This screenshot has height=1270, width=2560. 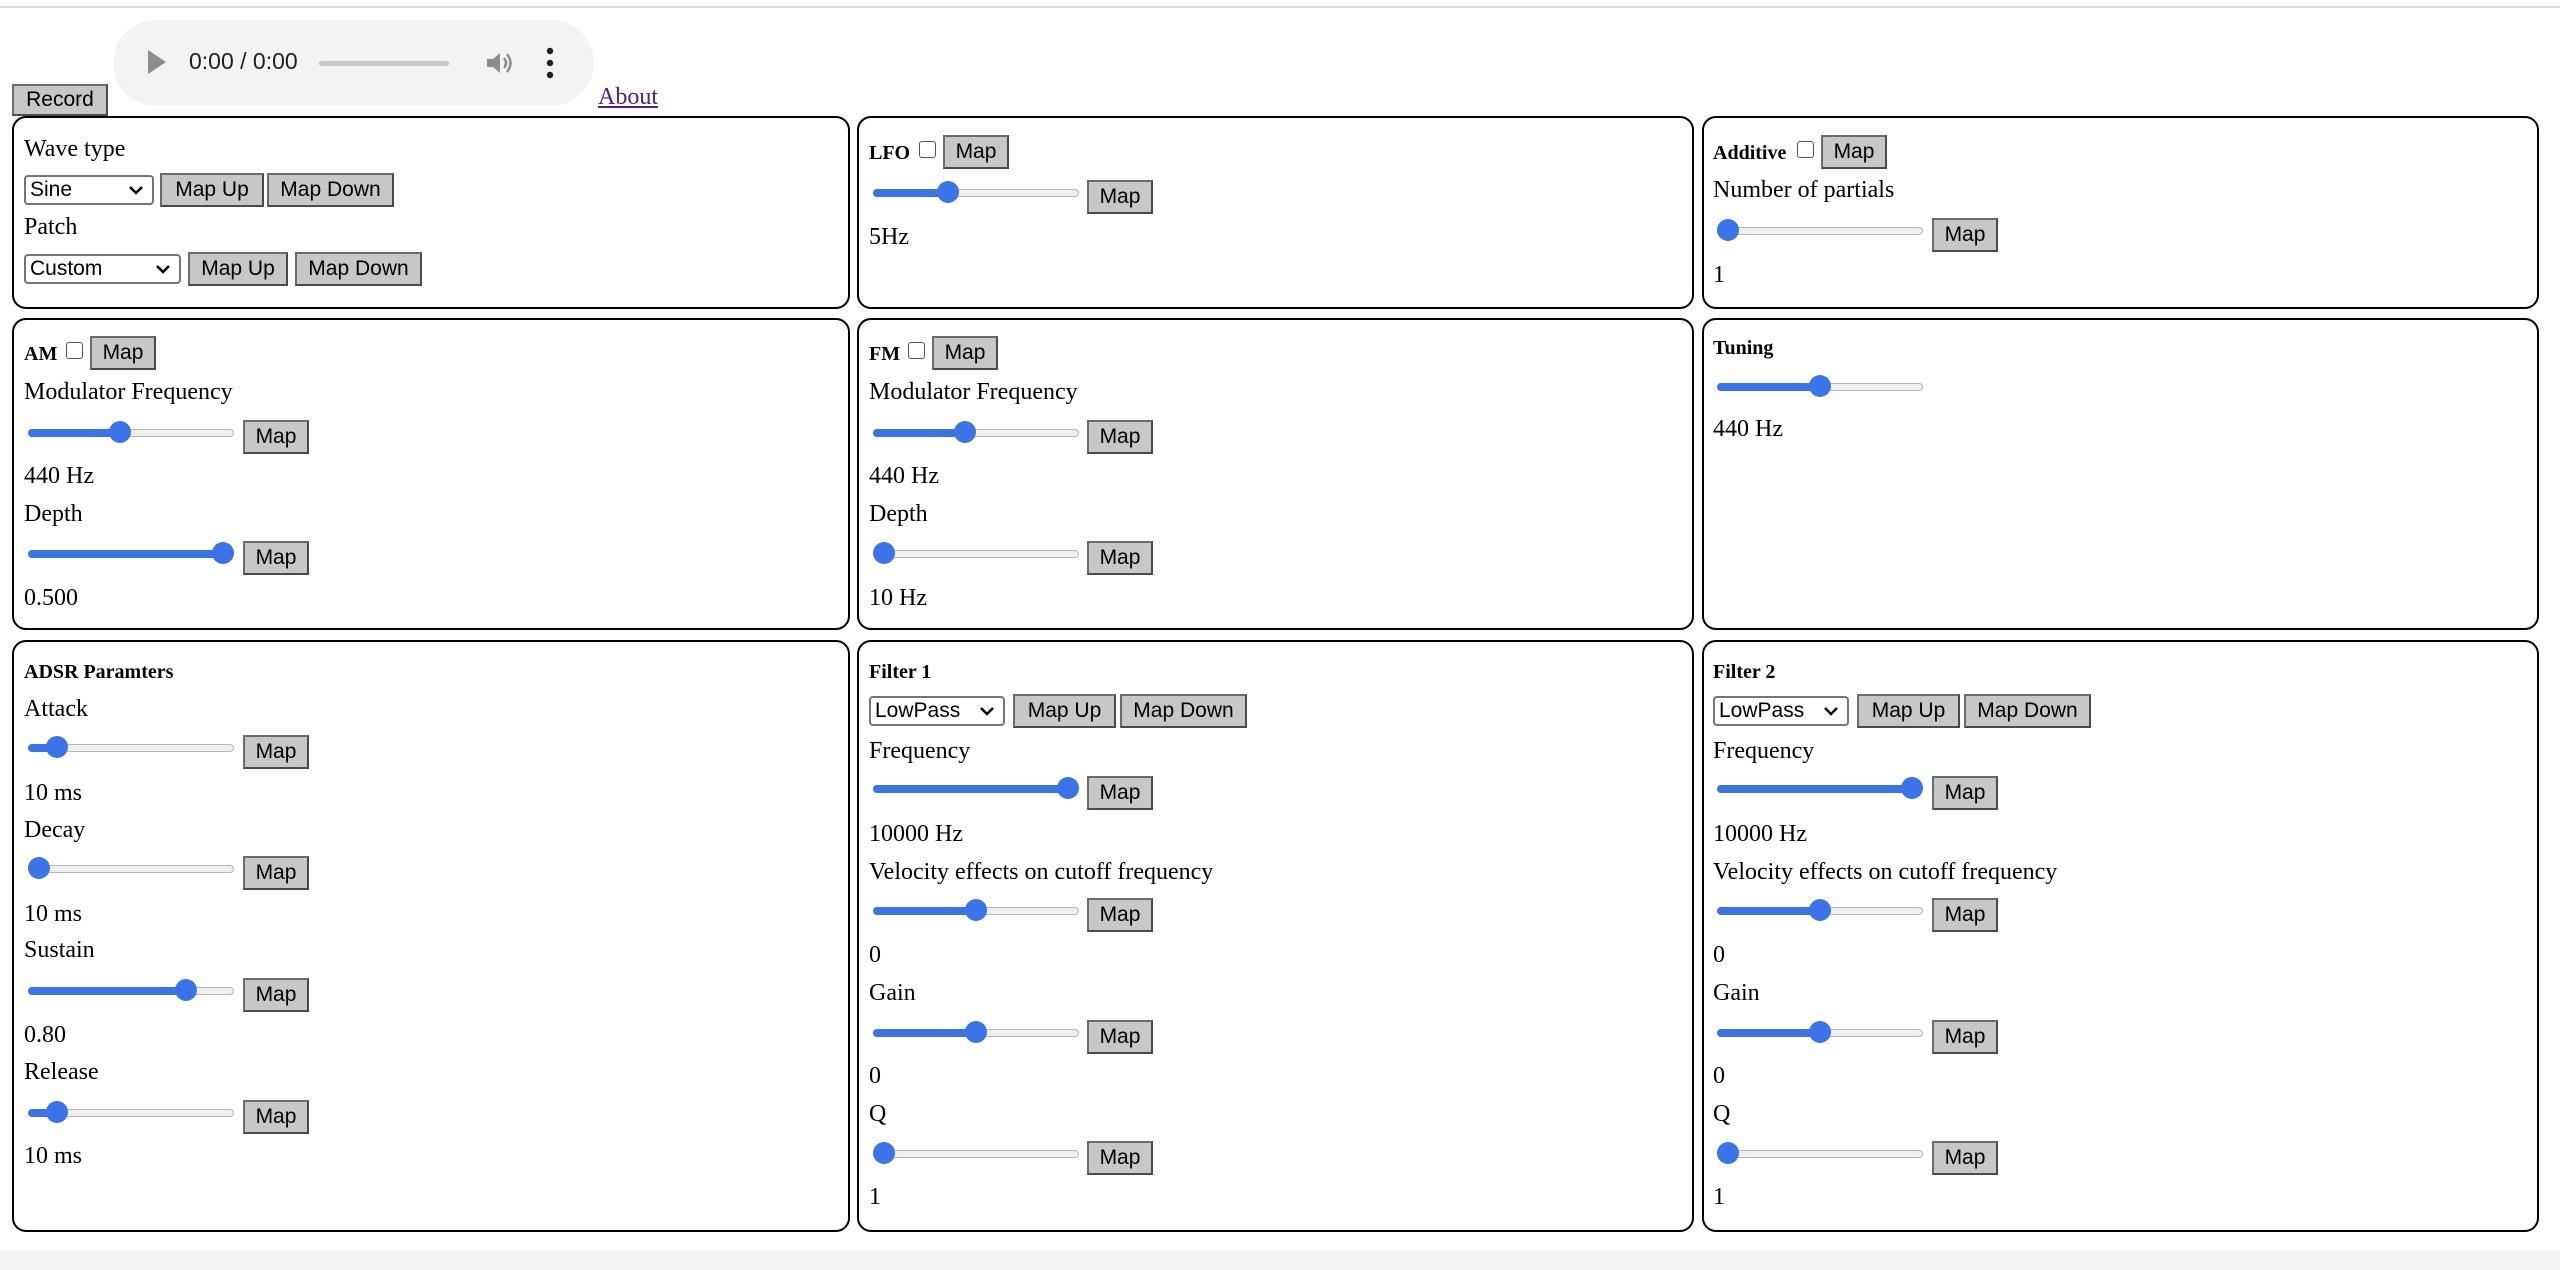 What do you see at coordinates (1820, 231) in the screenshot?
I see `partials-slider` at bounding box center [1820, 231].